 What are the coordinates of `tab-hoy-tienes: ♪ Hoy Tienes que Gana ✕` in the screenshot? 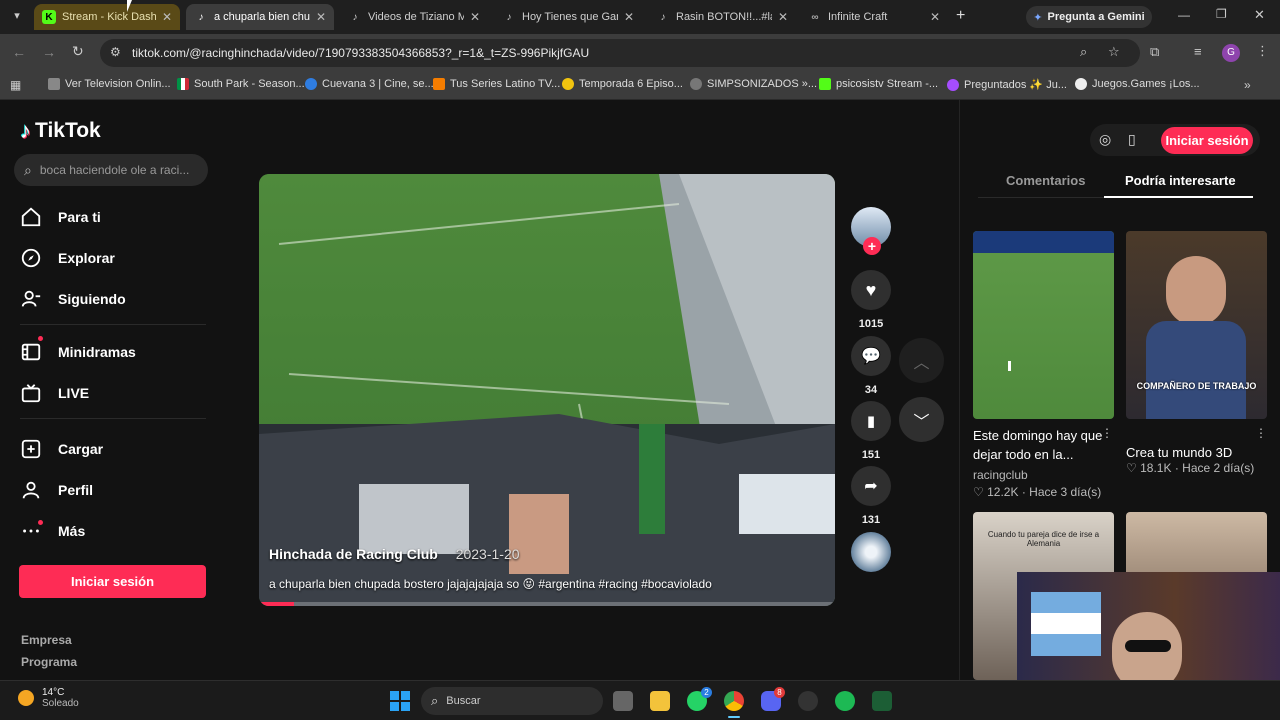 It's located at (568, 17).